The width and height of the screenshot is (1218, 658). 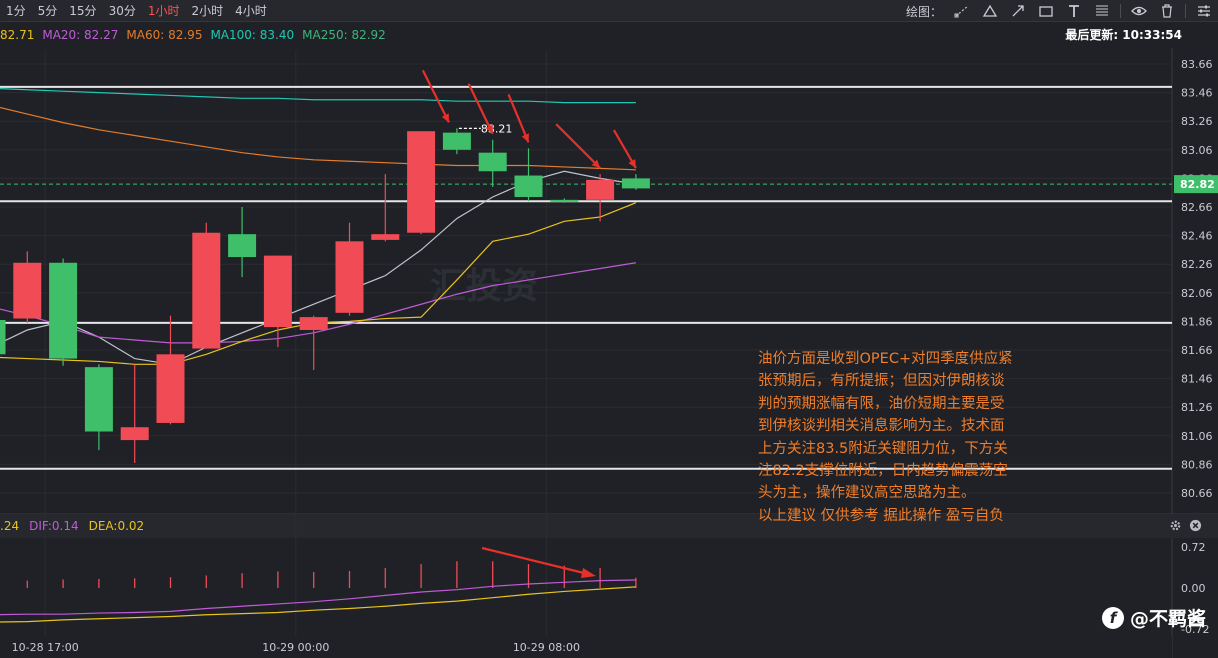 I want to click on fibonacci-tool-icon, so click(x=1102, y=11).